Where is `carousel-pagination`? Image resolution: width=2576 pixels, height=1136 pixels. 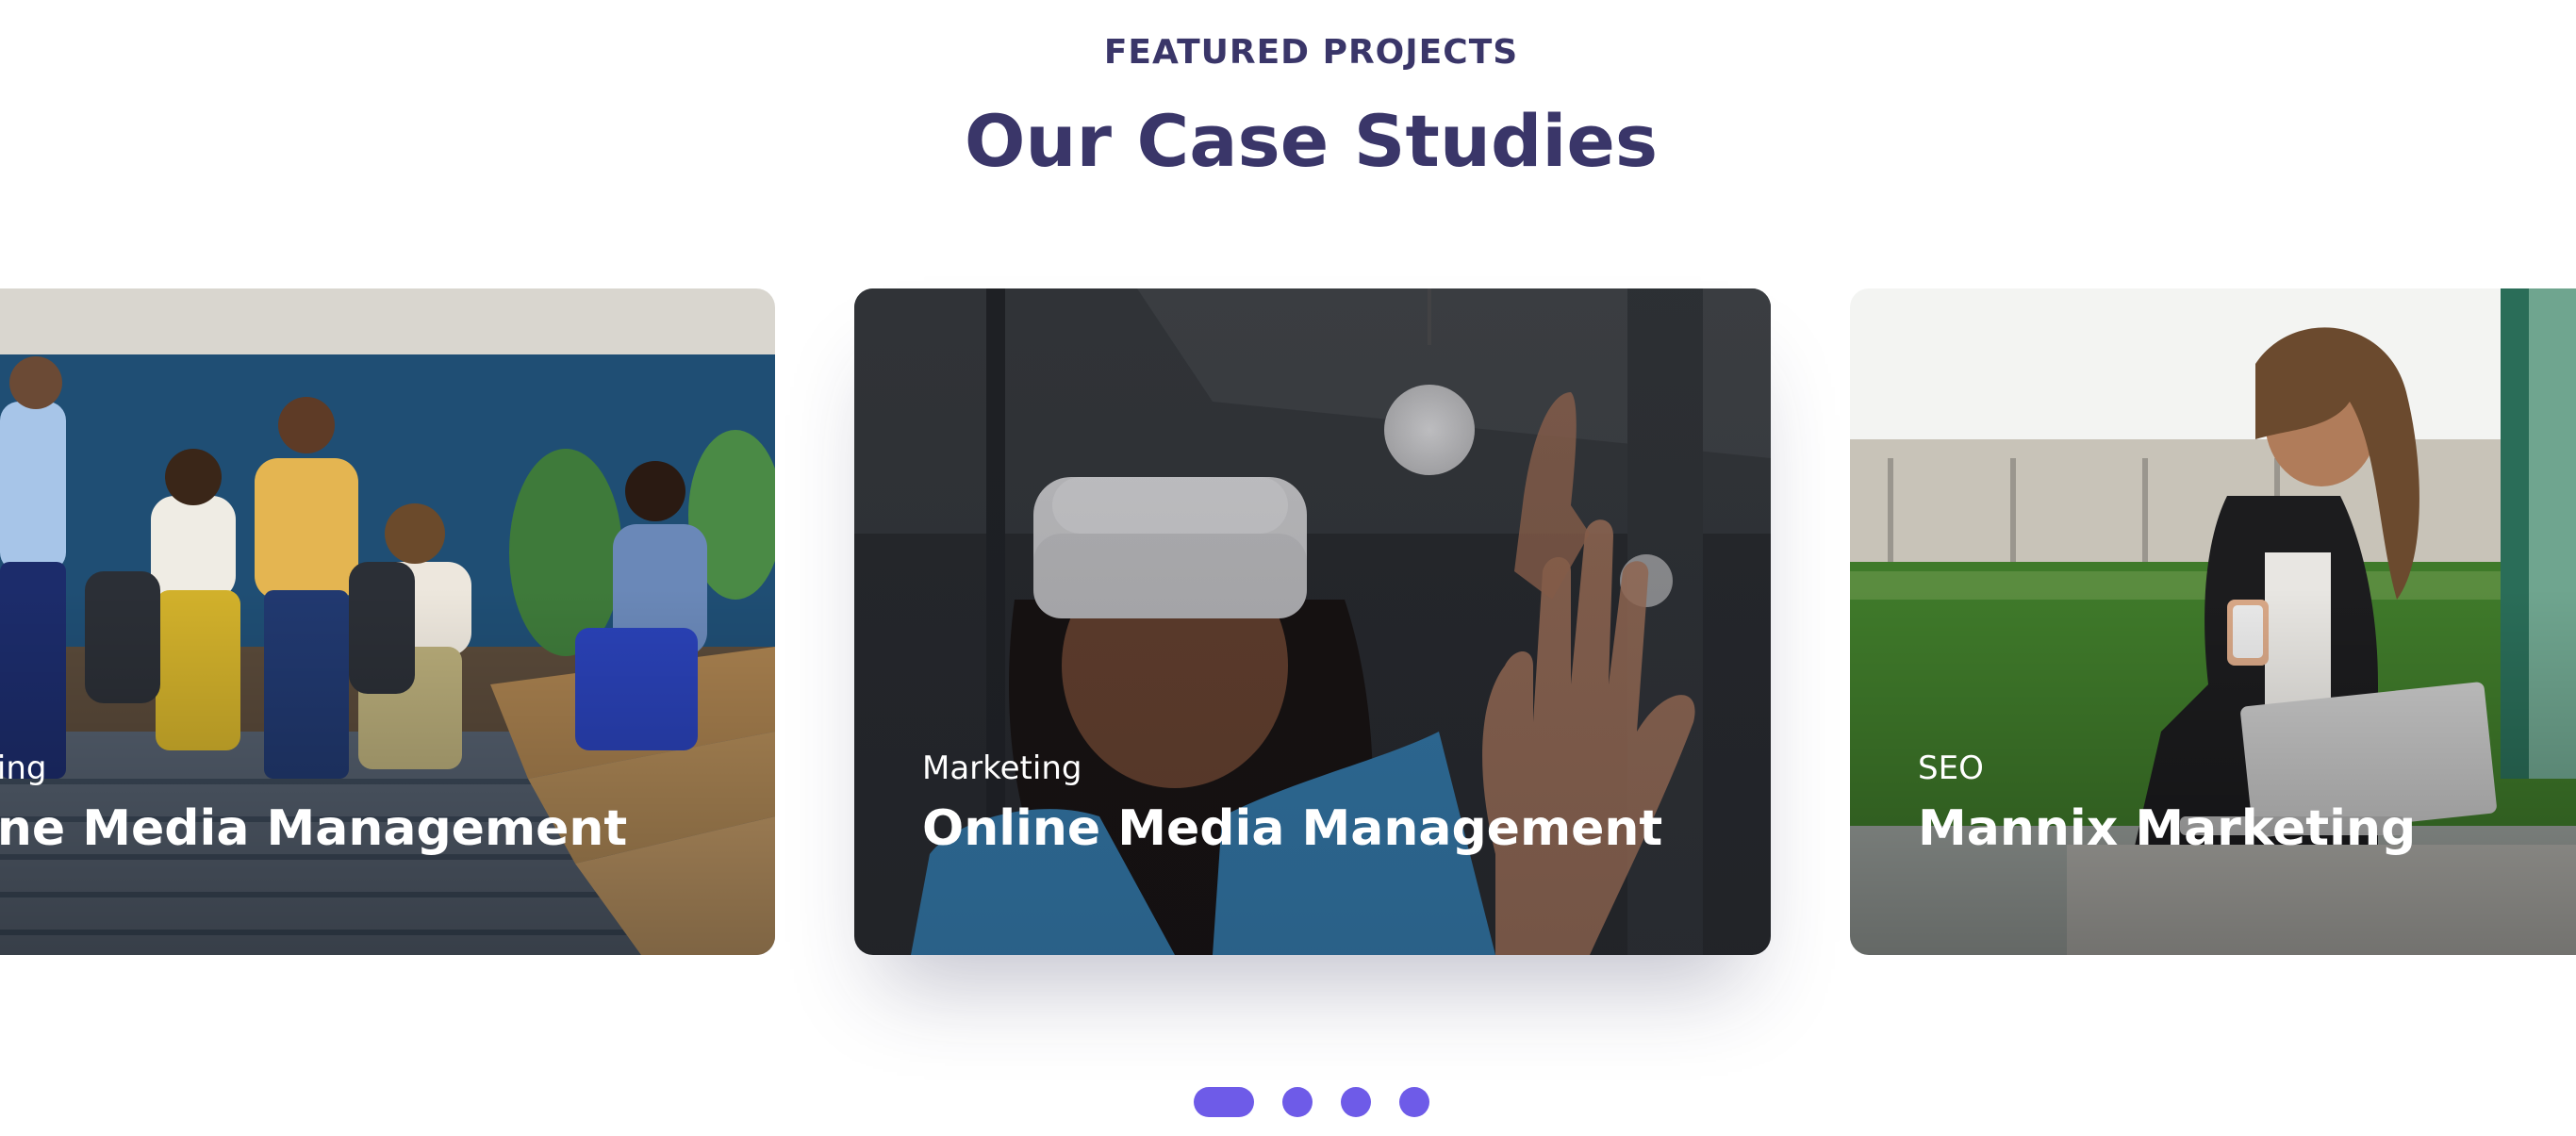
carousel-pagination is located at coordinates (1288, 1102).